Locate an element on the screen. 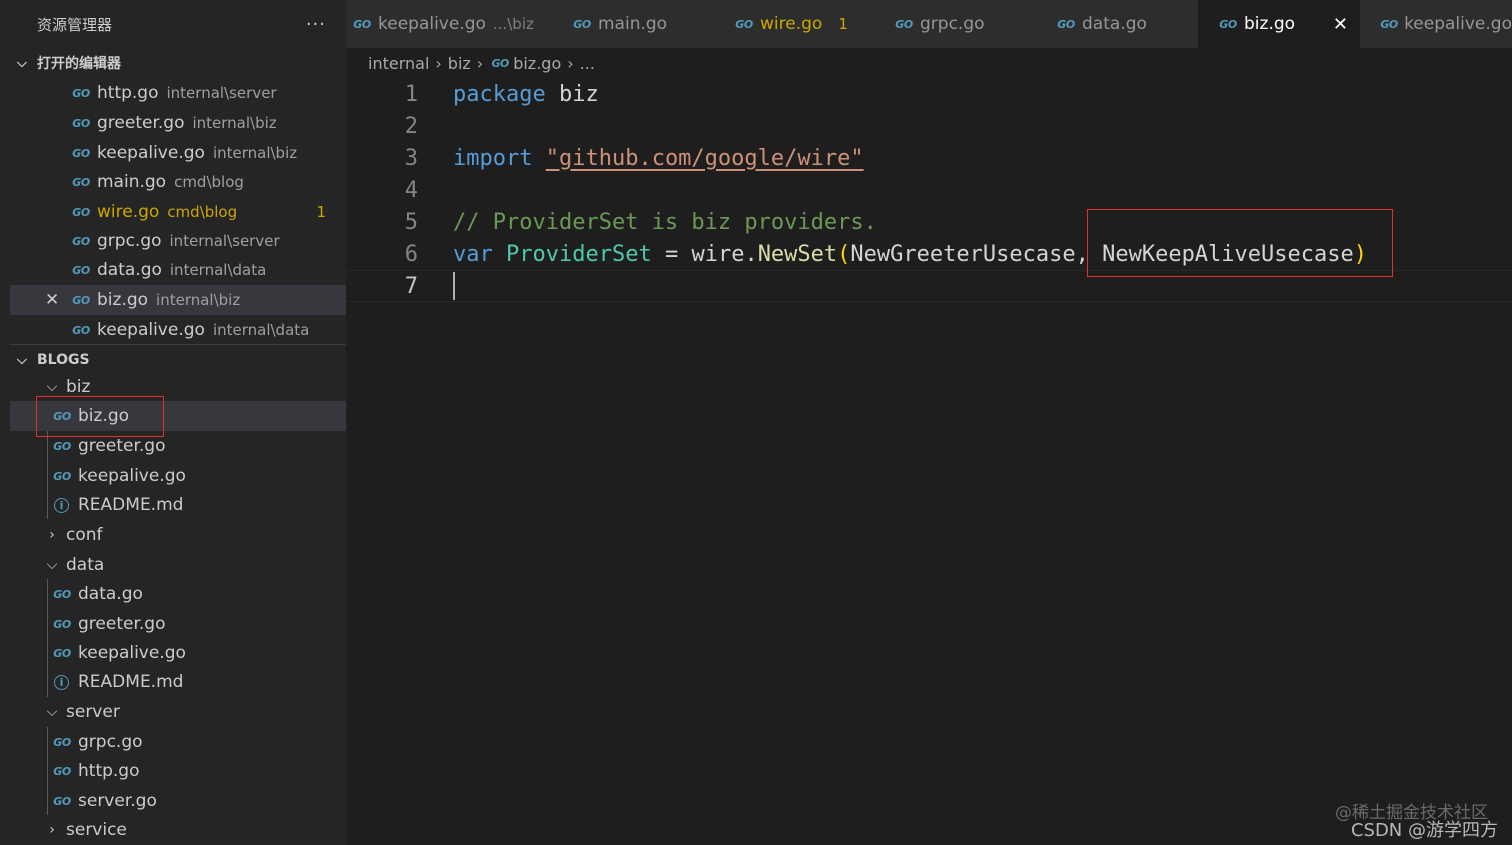 The width and height of the screenshot is (1512, 845). tab-keepalive-biz: GO keepalive.go ...\biz is located at coordinates (449, 24).